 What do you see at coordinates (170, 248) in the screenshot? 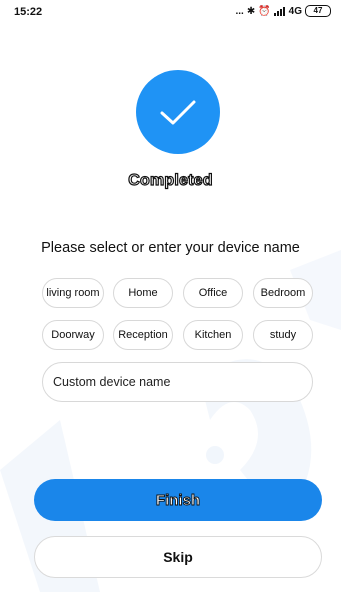
I see `device-name-prompt: Please select or enter your device name` at bounding box center [170, 248].